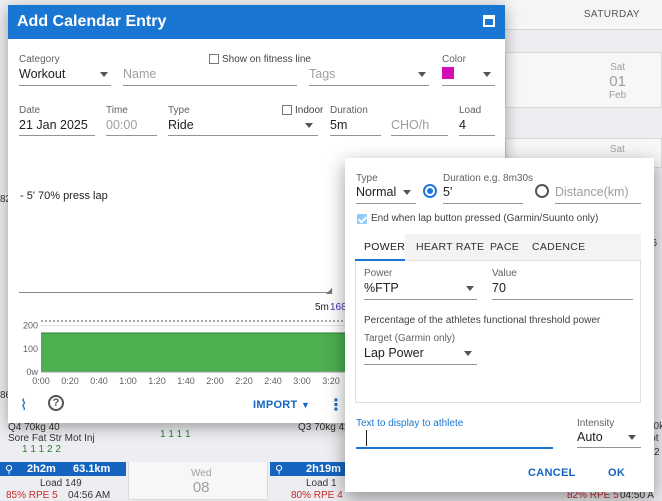 The height and width of the screenshot is (501, 662). What do you see at coordinates (53, 125) in the screenshot?
I see `date-input: 21 Jan 2025` at bounding box center [53, 125].